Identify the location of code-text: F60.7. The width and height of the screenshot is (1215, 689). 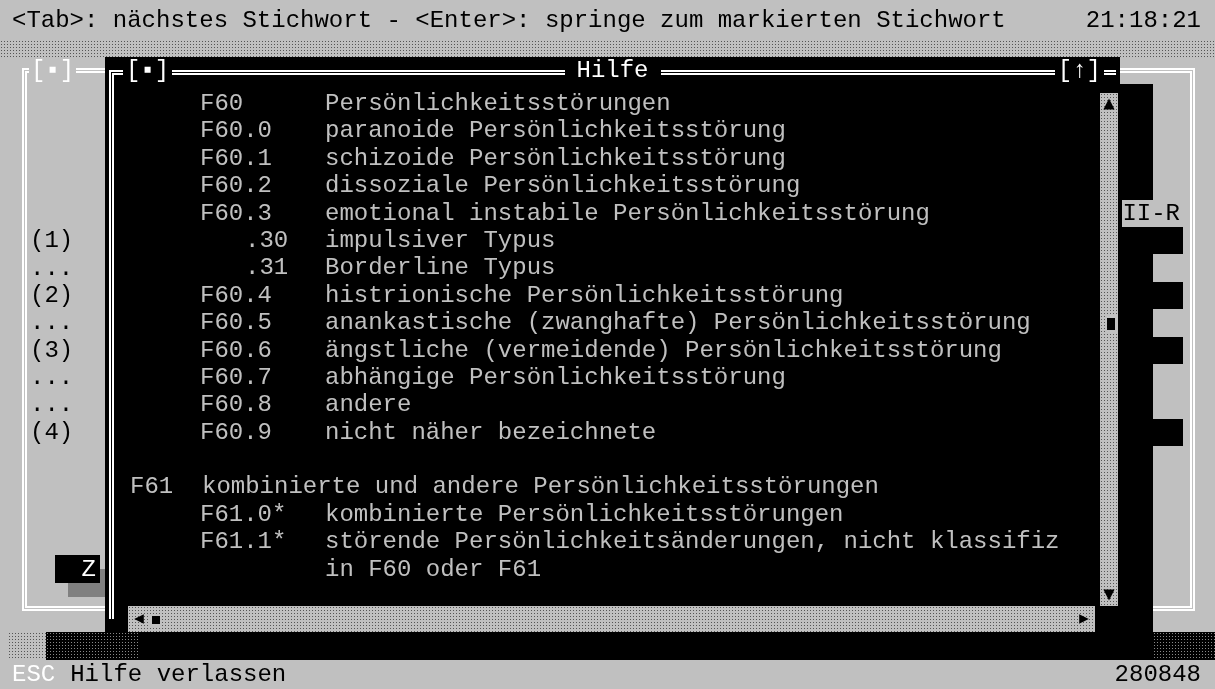
(236, 377).